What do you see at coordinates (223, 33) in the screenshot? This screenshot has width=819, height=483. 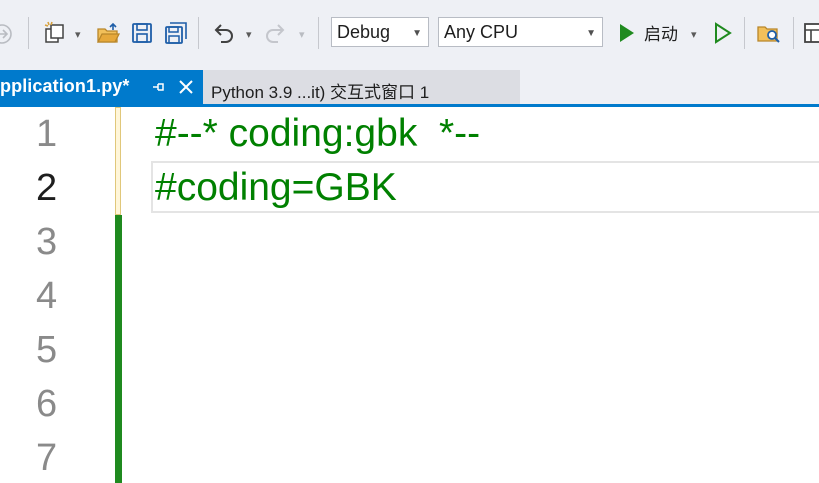 I see `undo-icon` at bounding box center [223, 33].